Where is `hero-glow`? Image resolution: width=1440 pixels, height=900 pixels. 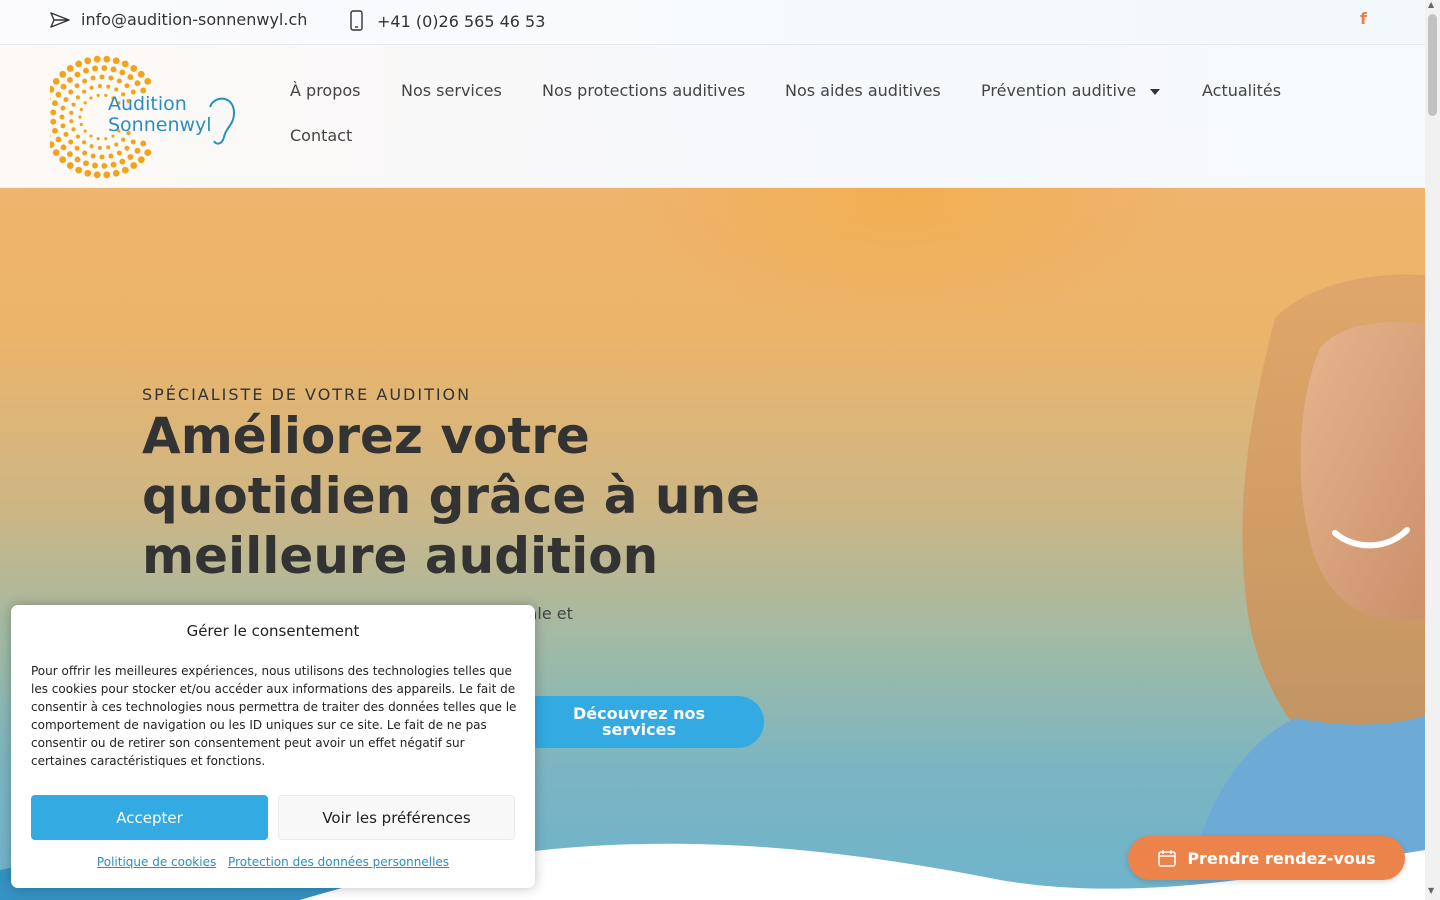
hero-glow is located at coordinates (900, 258).